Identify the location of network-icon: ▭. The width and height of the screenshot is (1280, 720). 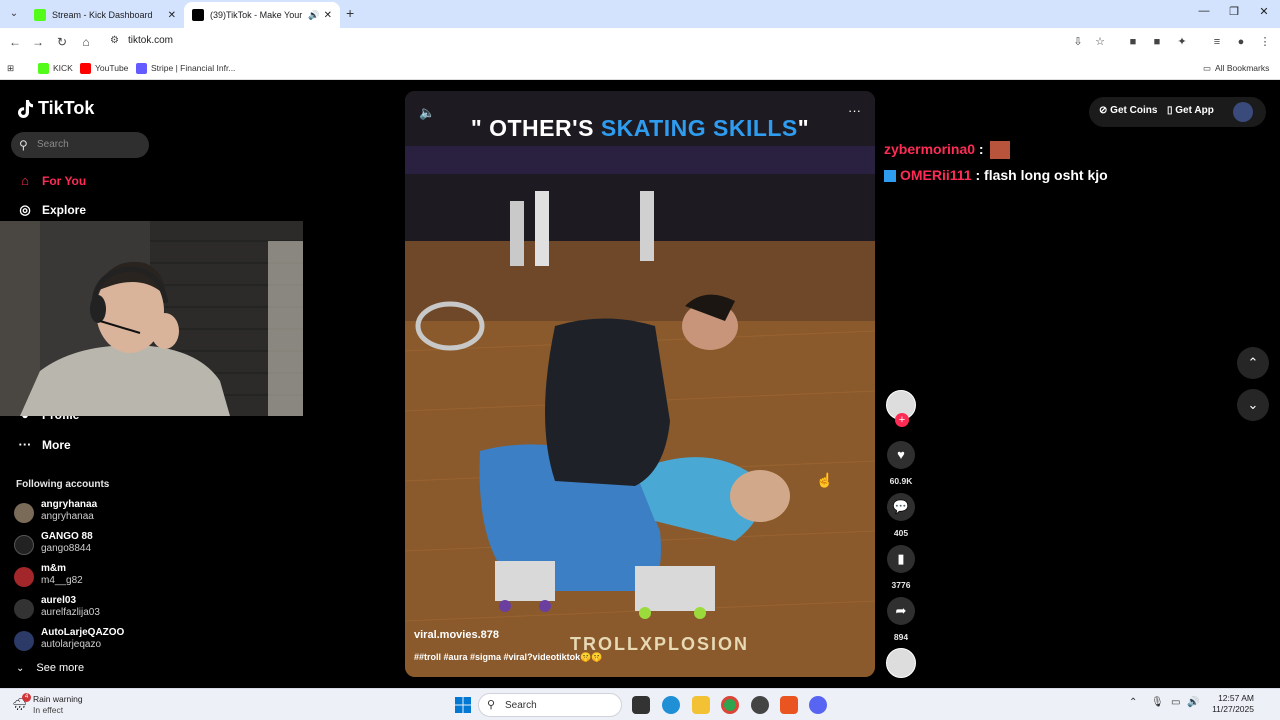
(1175, 702).